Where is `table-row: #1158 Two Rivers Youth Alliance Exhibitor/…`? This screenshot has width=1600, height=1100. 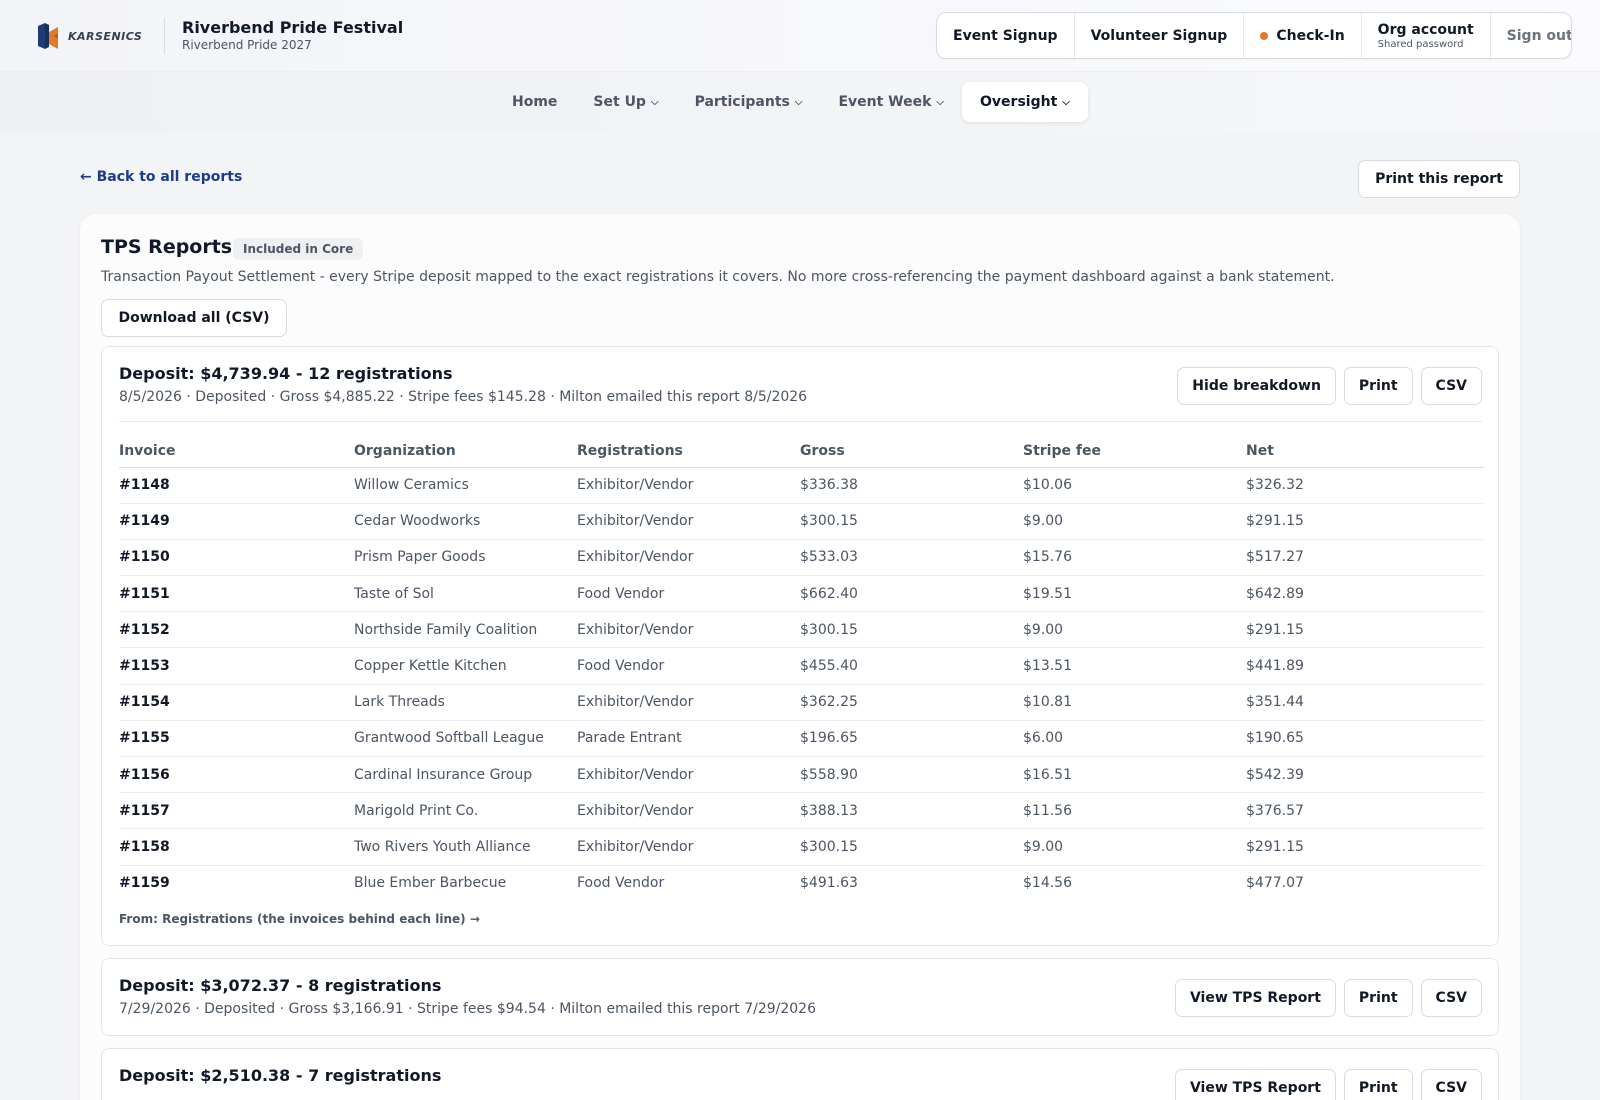 table-row: #1158 Two Rivers Youth Alliance Exhibitor/… is located at coordinates (801, 847).